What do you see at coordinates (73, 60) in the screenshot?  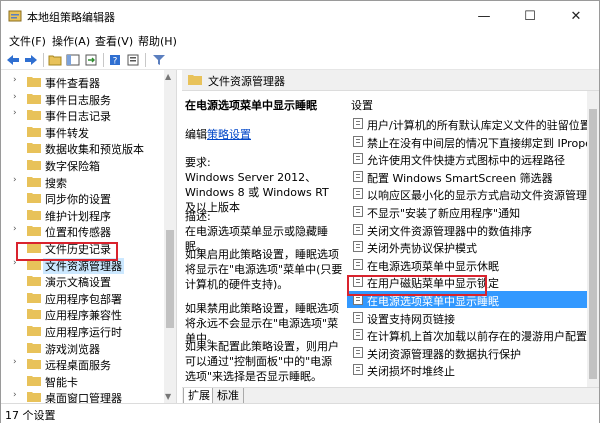 I see `show-hide-tree-icon` at bounding box center [73, 60].